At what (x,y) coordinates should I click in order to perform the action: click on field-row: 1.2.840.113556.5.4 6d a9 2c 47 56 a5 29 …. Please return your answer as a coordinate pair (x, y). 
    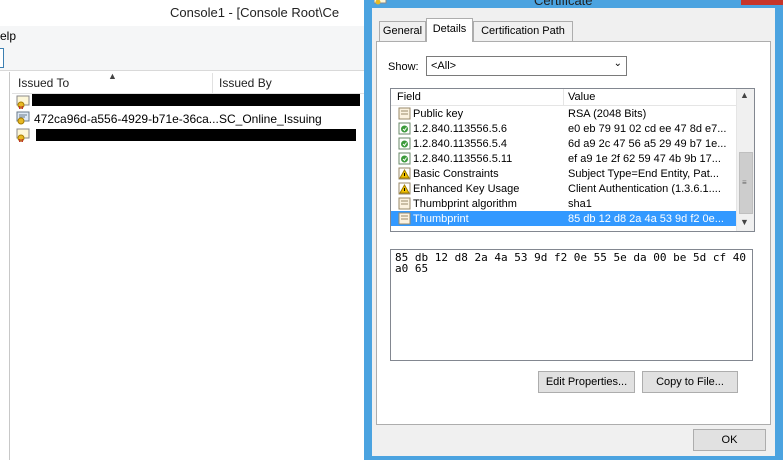
    Looking at the image, I should click on (563, 143).